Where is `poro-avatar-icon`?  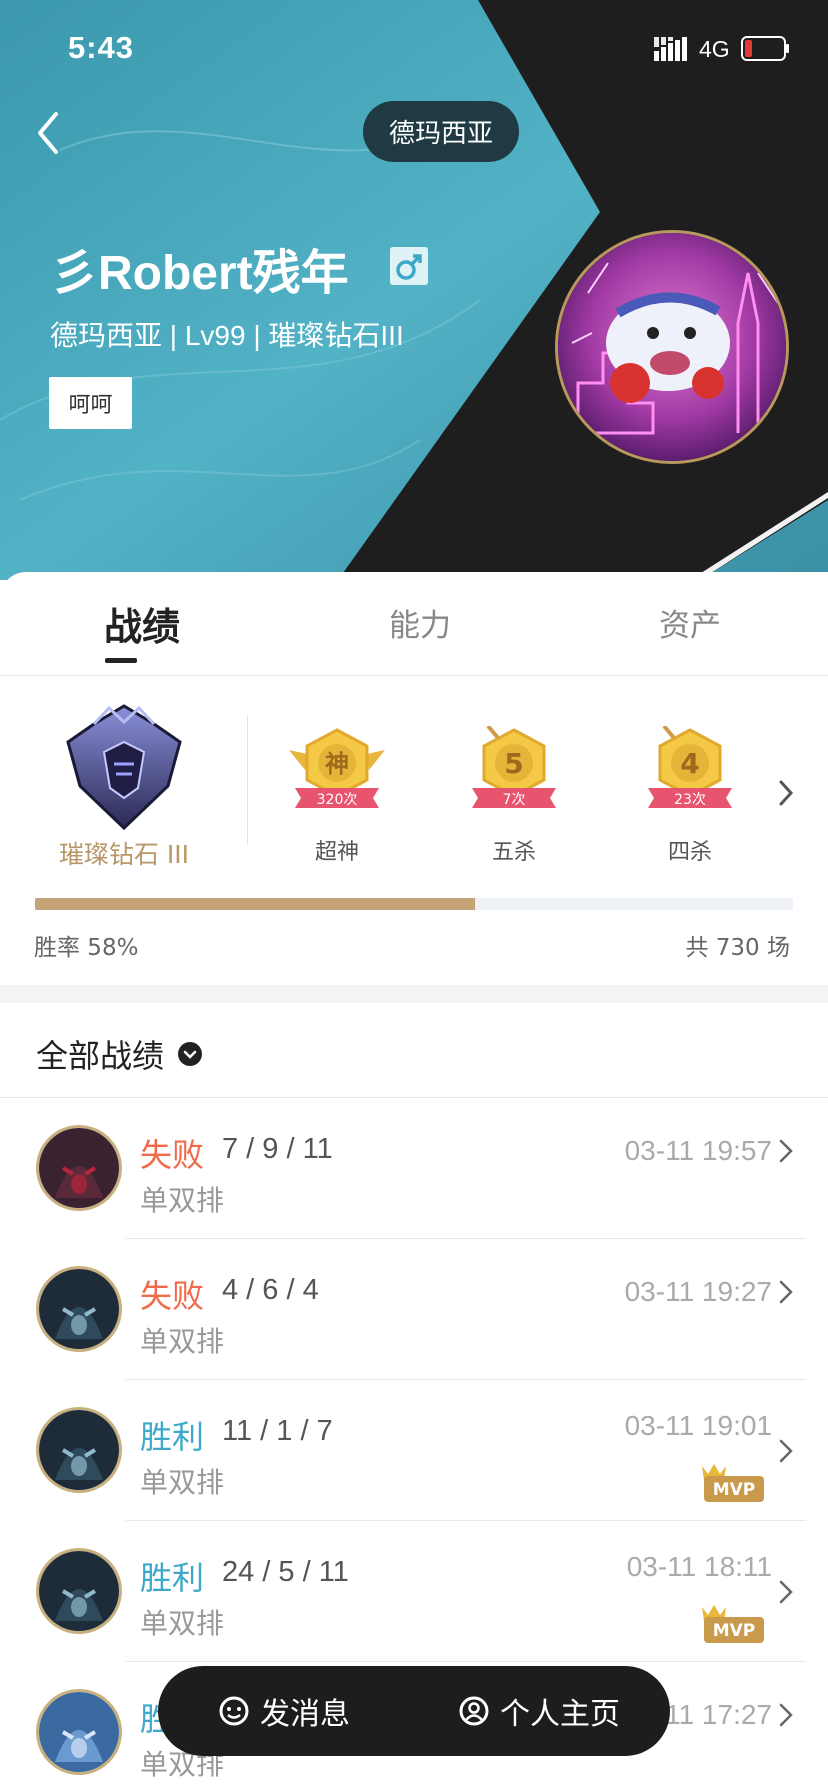
poro-avatar-icon is located at coordinates (672, 347).